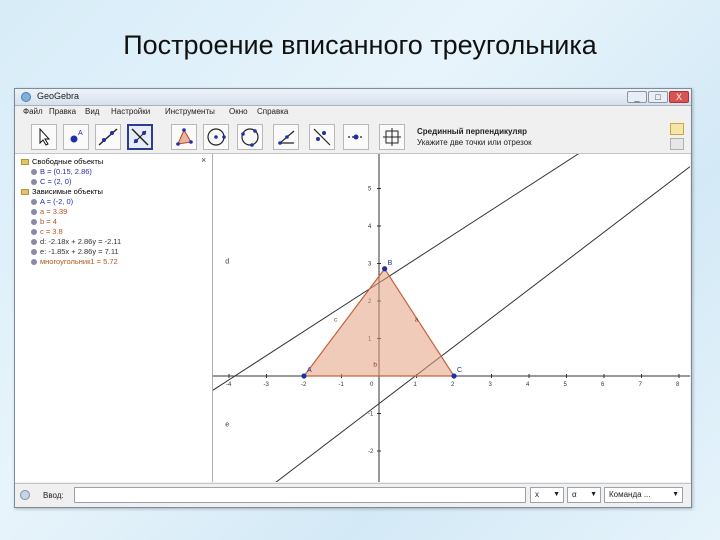  I want to click on active-tool-title: Срединный перпендикуляр, so click(472, 131).